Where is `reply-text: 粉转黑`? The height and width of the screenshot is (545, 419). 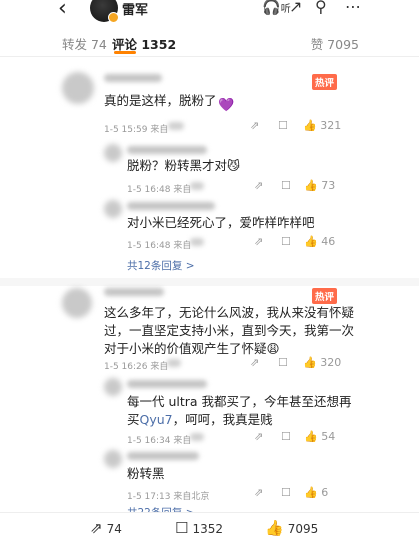
reply-text: 粉转黑 is located at coordinates (146, 473).